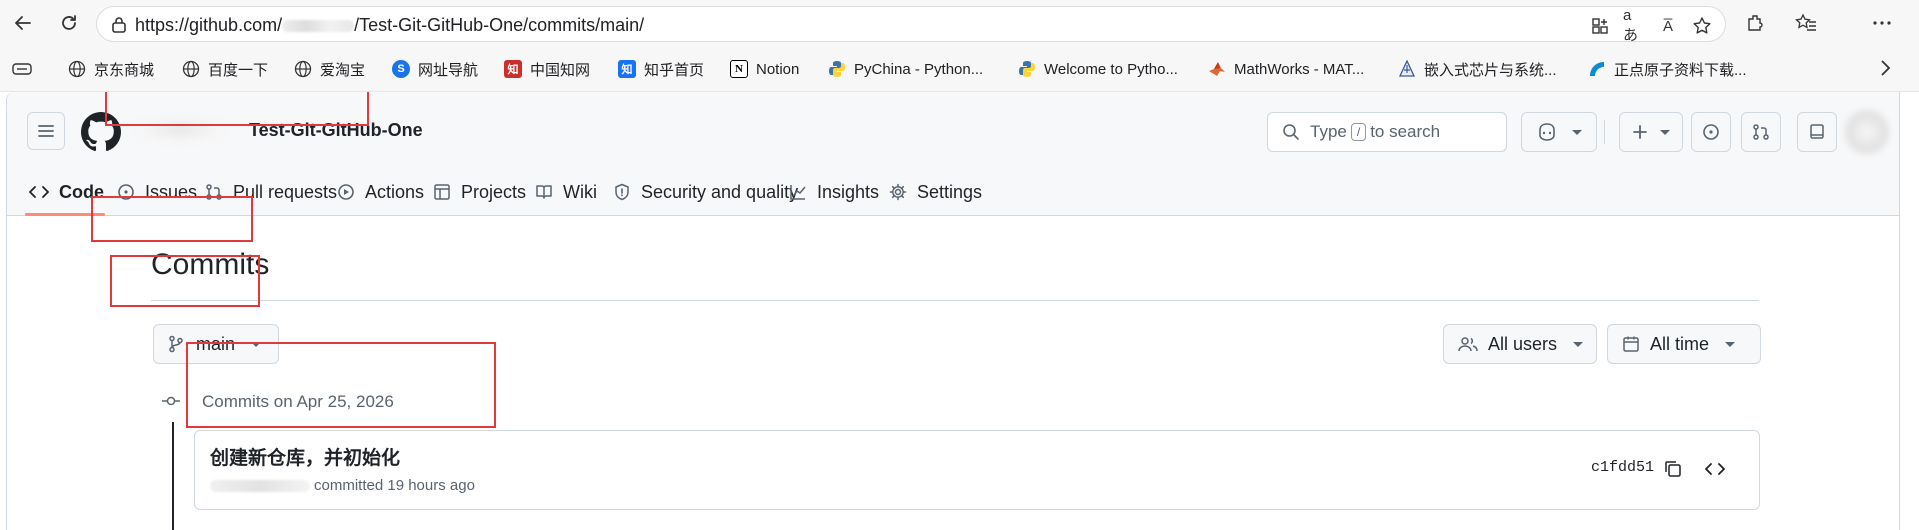  What do you see at coordinates (395, 191) in the screenshot?
I see `tab-label: Actions` at bounding box center [395, 191].